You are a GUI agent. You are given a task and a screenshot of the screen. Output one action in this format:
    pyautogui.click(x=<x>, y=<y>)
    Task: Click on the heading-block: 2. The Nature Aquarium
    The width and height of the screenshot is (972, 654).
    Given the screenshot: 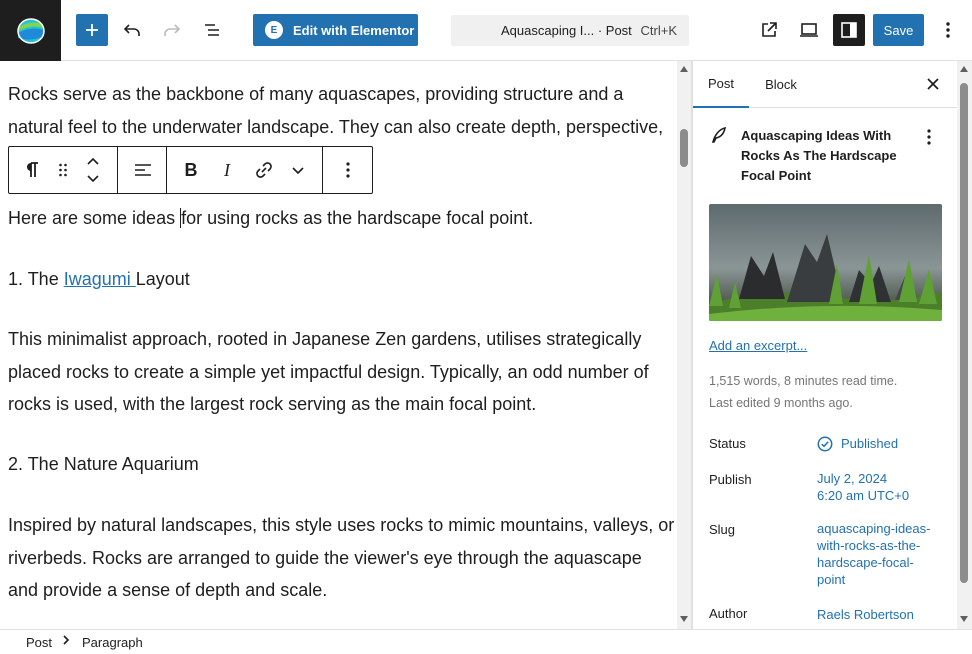 What is the action you would take?
    pyautogui.click(x=342, y=464)
    